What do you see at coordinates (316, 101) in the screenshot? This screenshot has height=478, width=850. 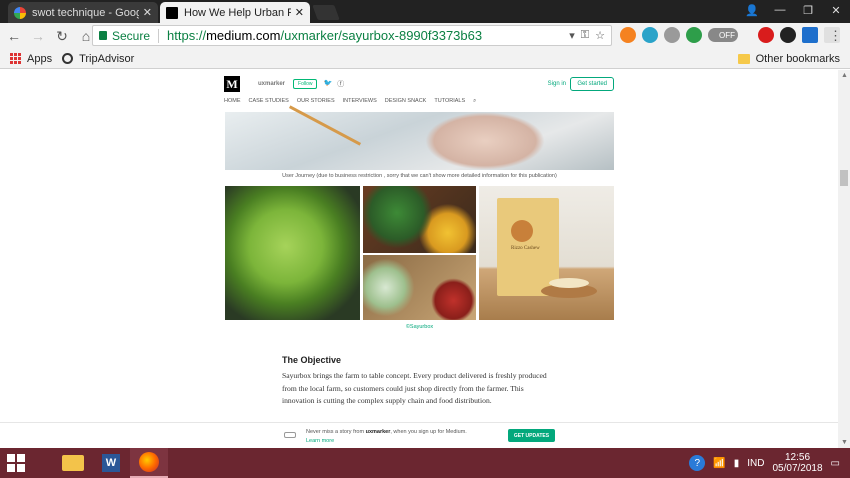 I see `nav-our-stories: OUR STORIES` at bounding box center [316, 101].